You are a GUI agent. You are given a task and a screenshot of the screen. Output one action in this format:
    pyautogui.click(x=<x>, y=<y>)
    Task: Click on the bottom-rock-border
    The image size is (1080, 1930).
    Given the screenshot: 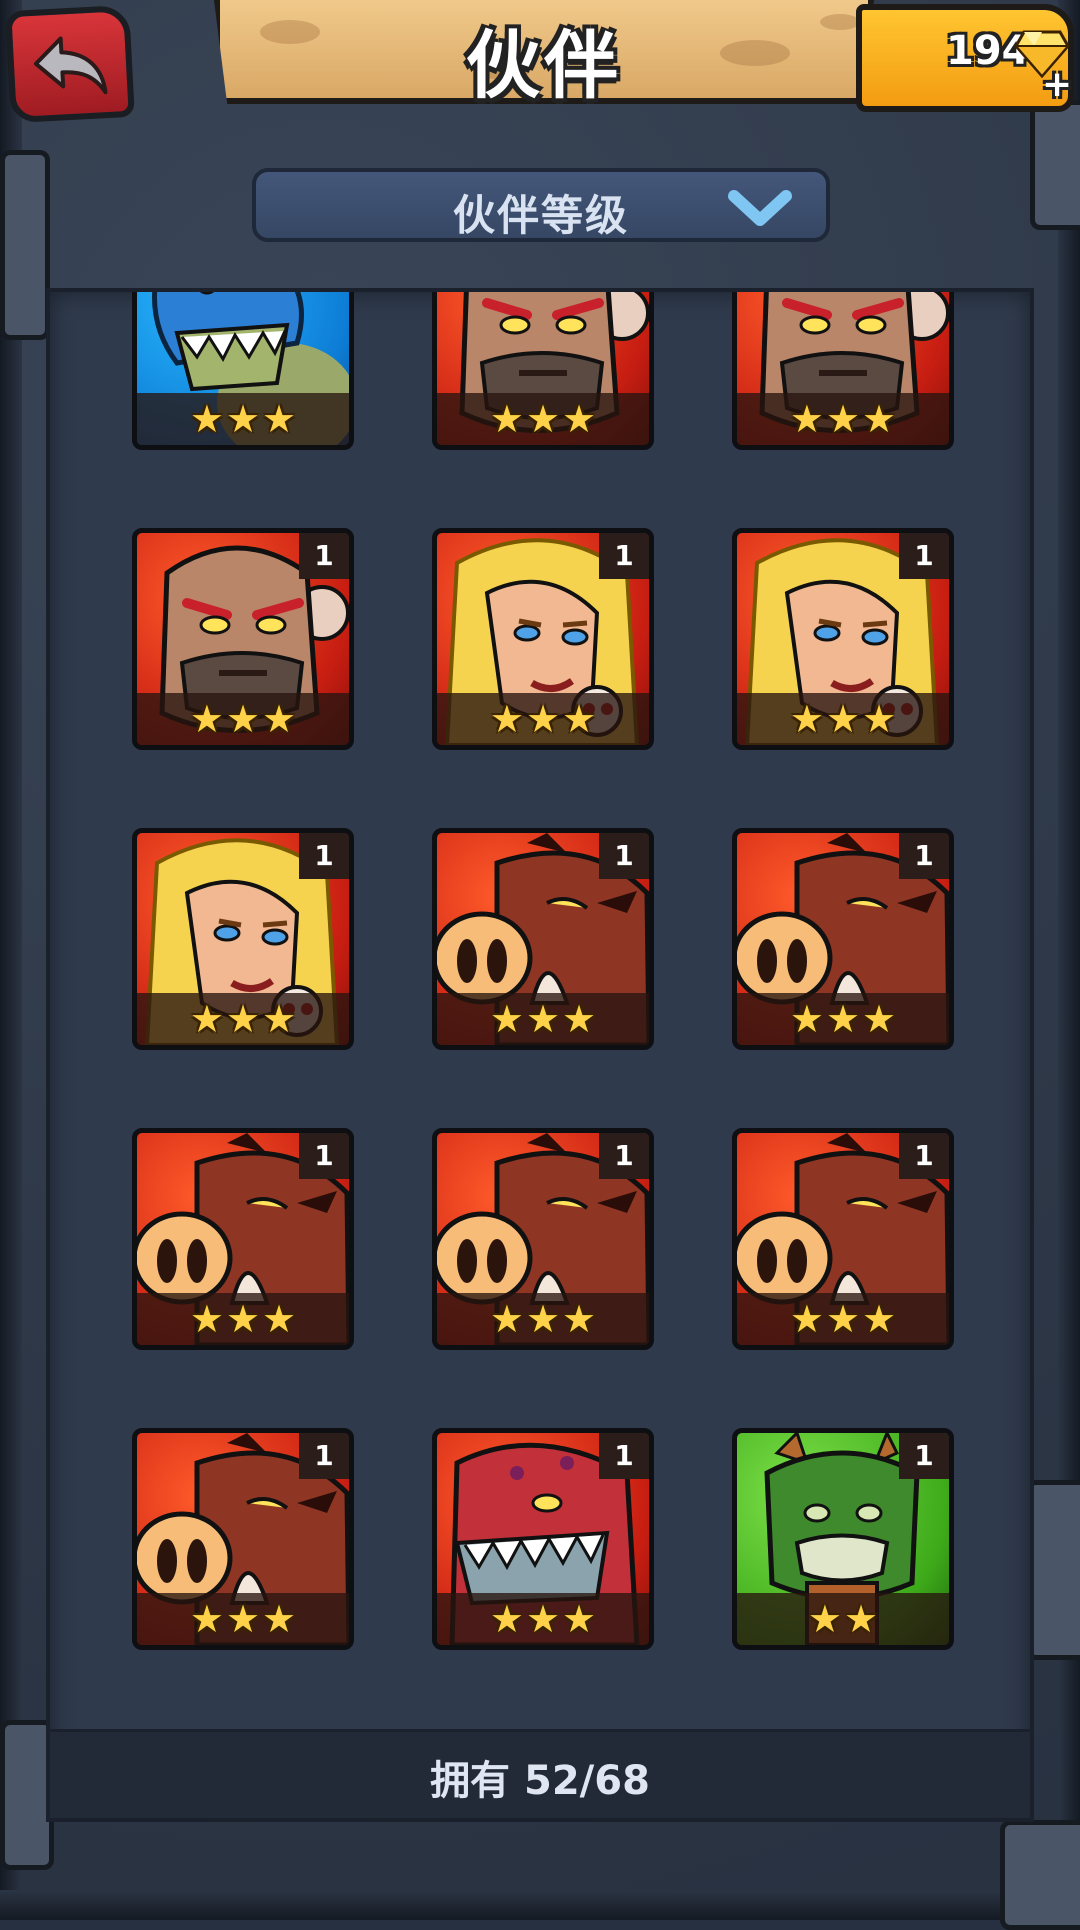 What is the action you would take?
    pyautogui.click(x=540, y=1905)
    